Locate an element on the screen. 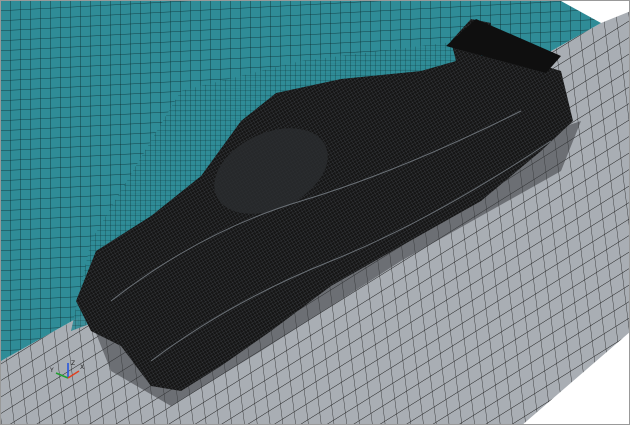  axis-x-label: X is located at coordinates (82, 367).